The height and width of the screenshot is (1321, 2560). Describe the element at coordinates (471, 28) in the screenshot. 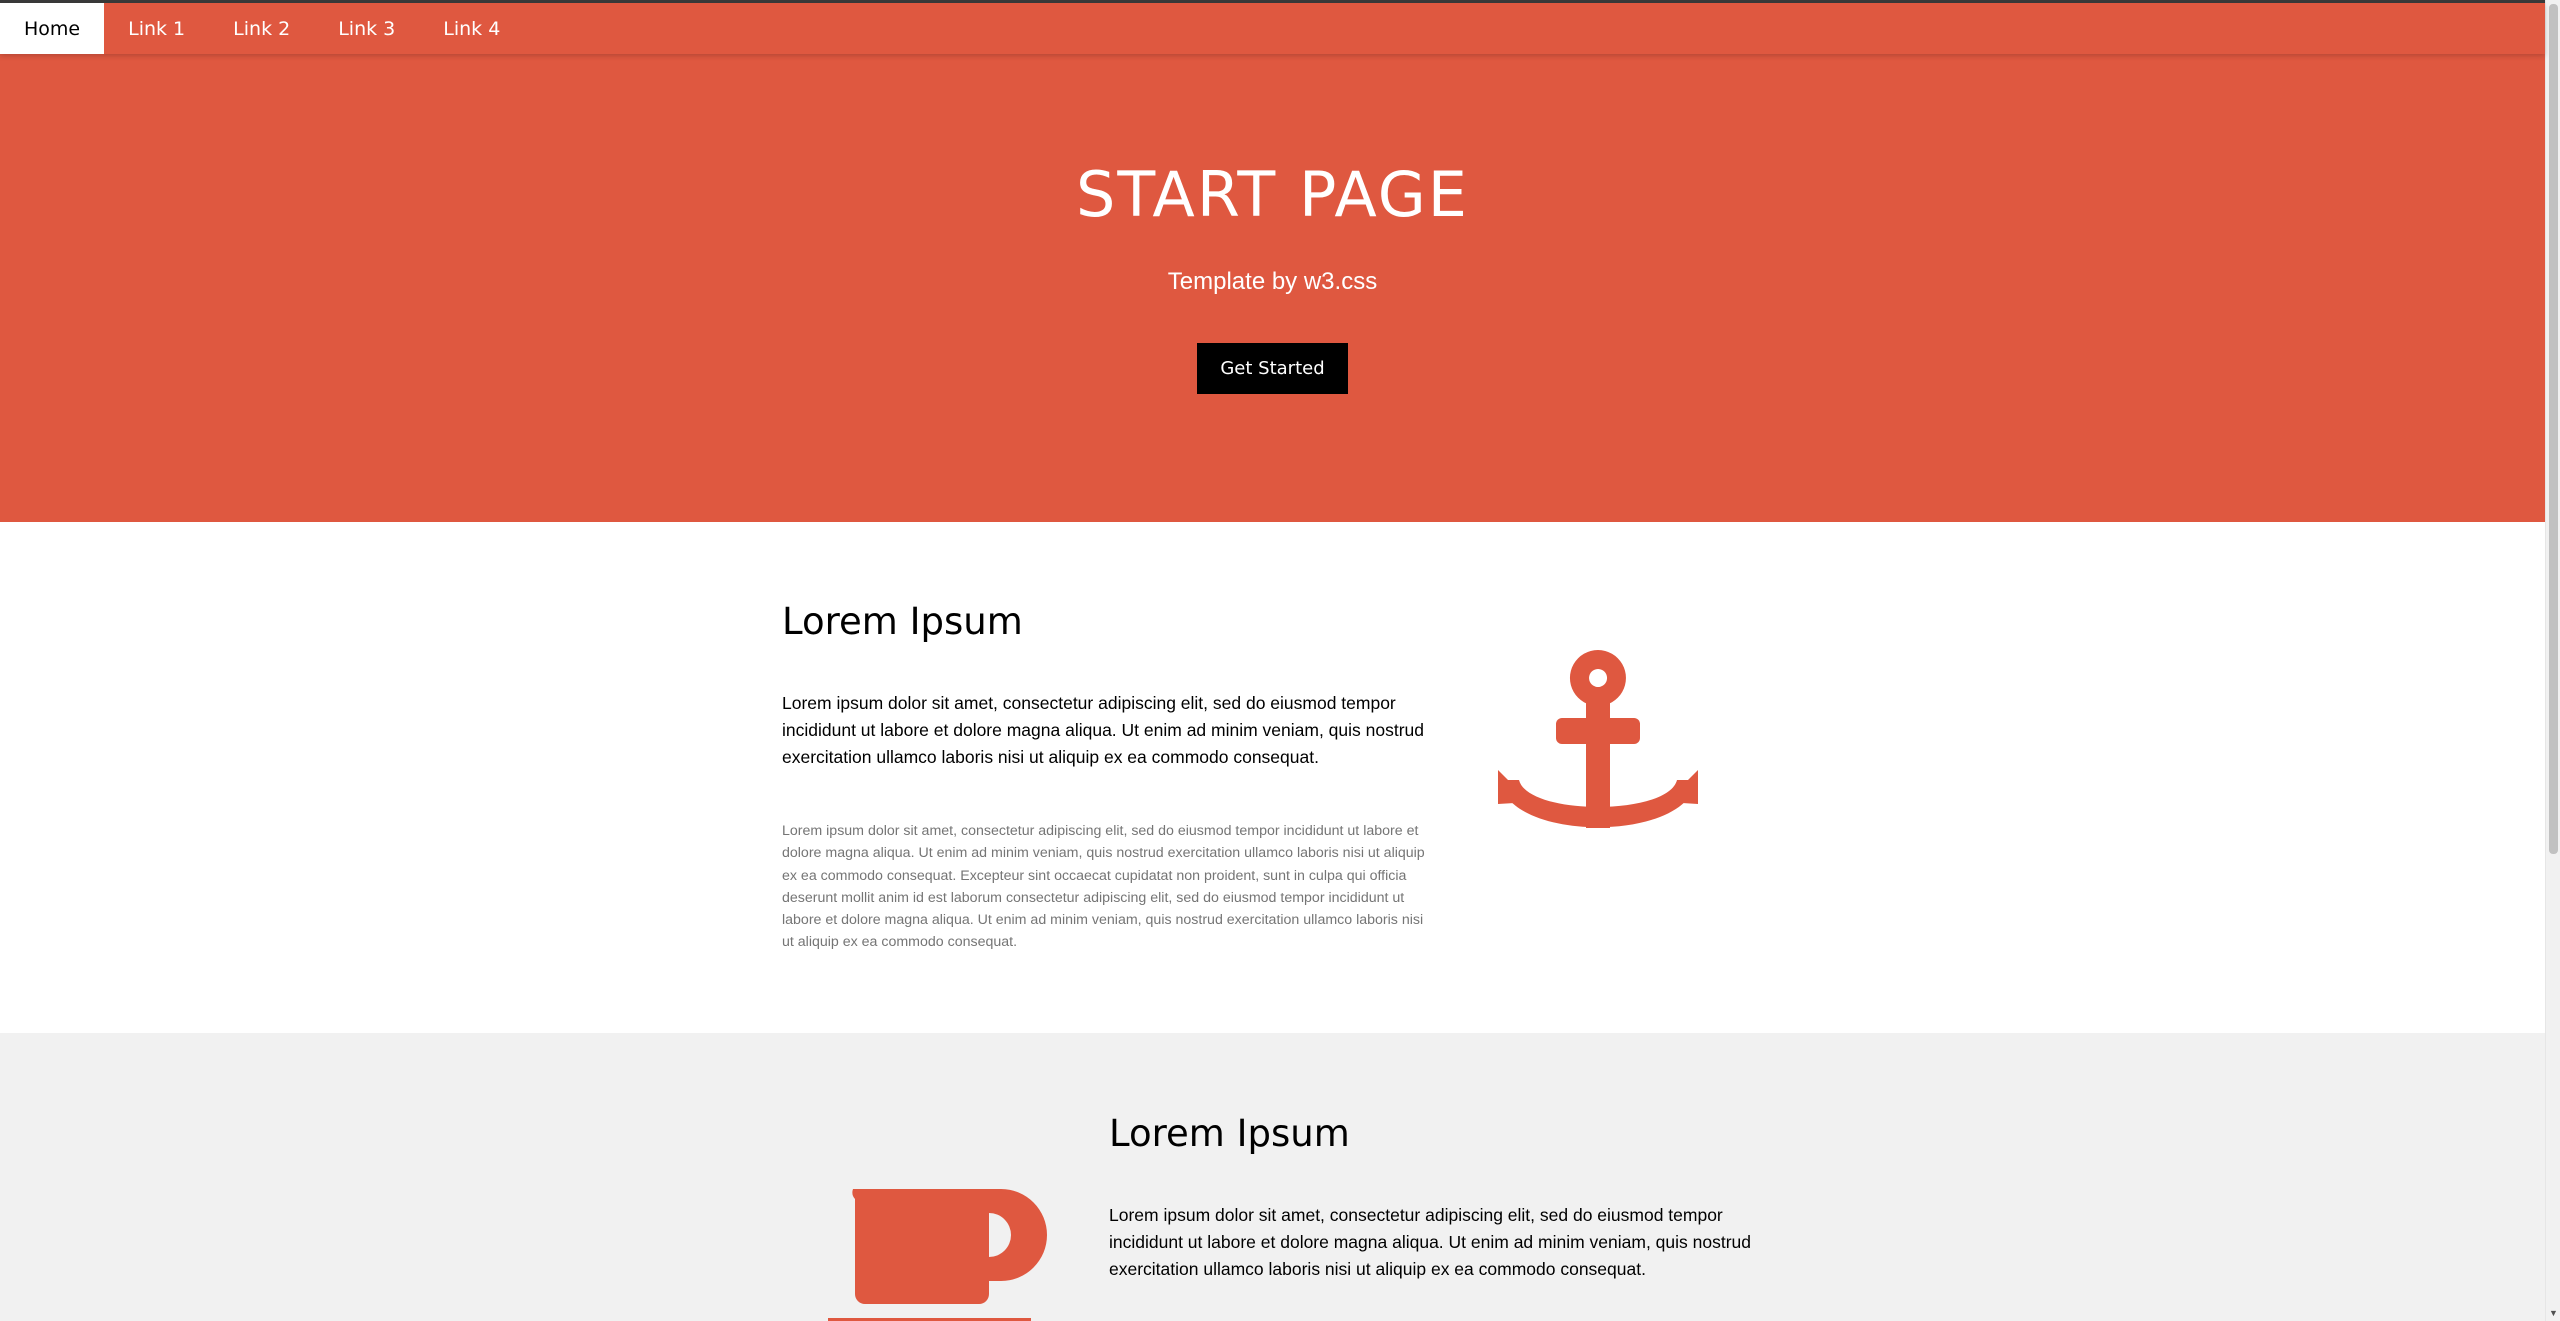

I see `nav-link-4: Link 4` at that location.